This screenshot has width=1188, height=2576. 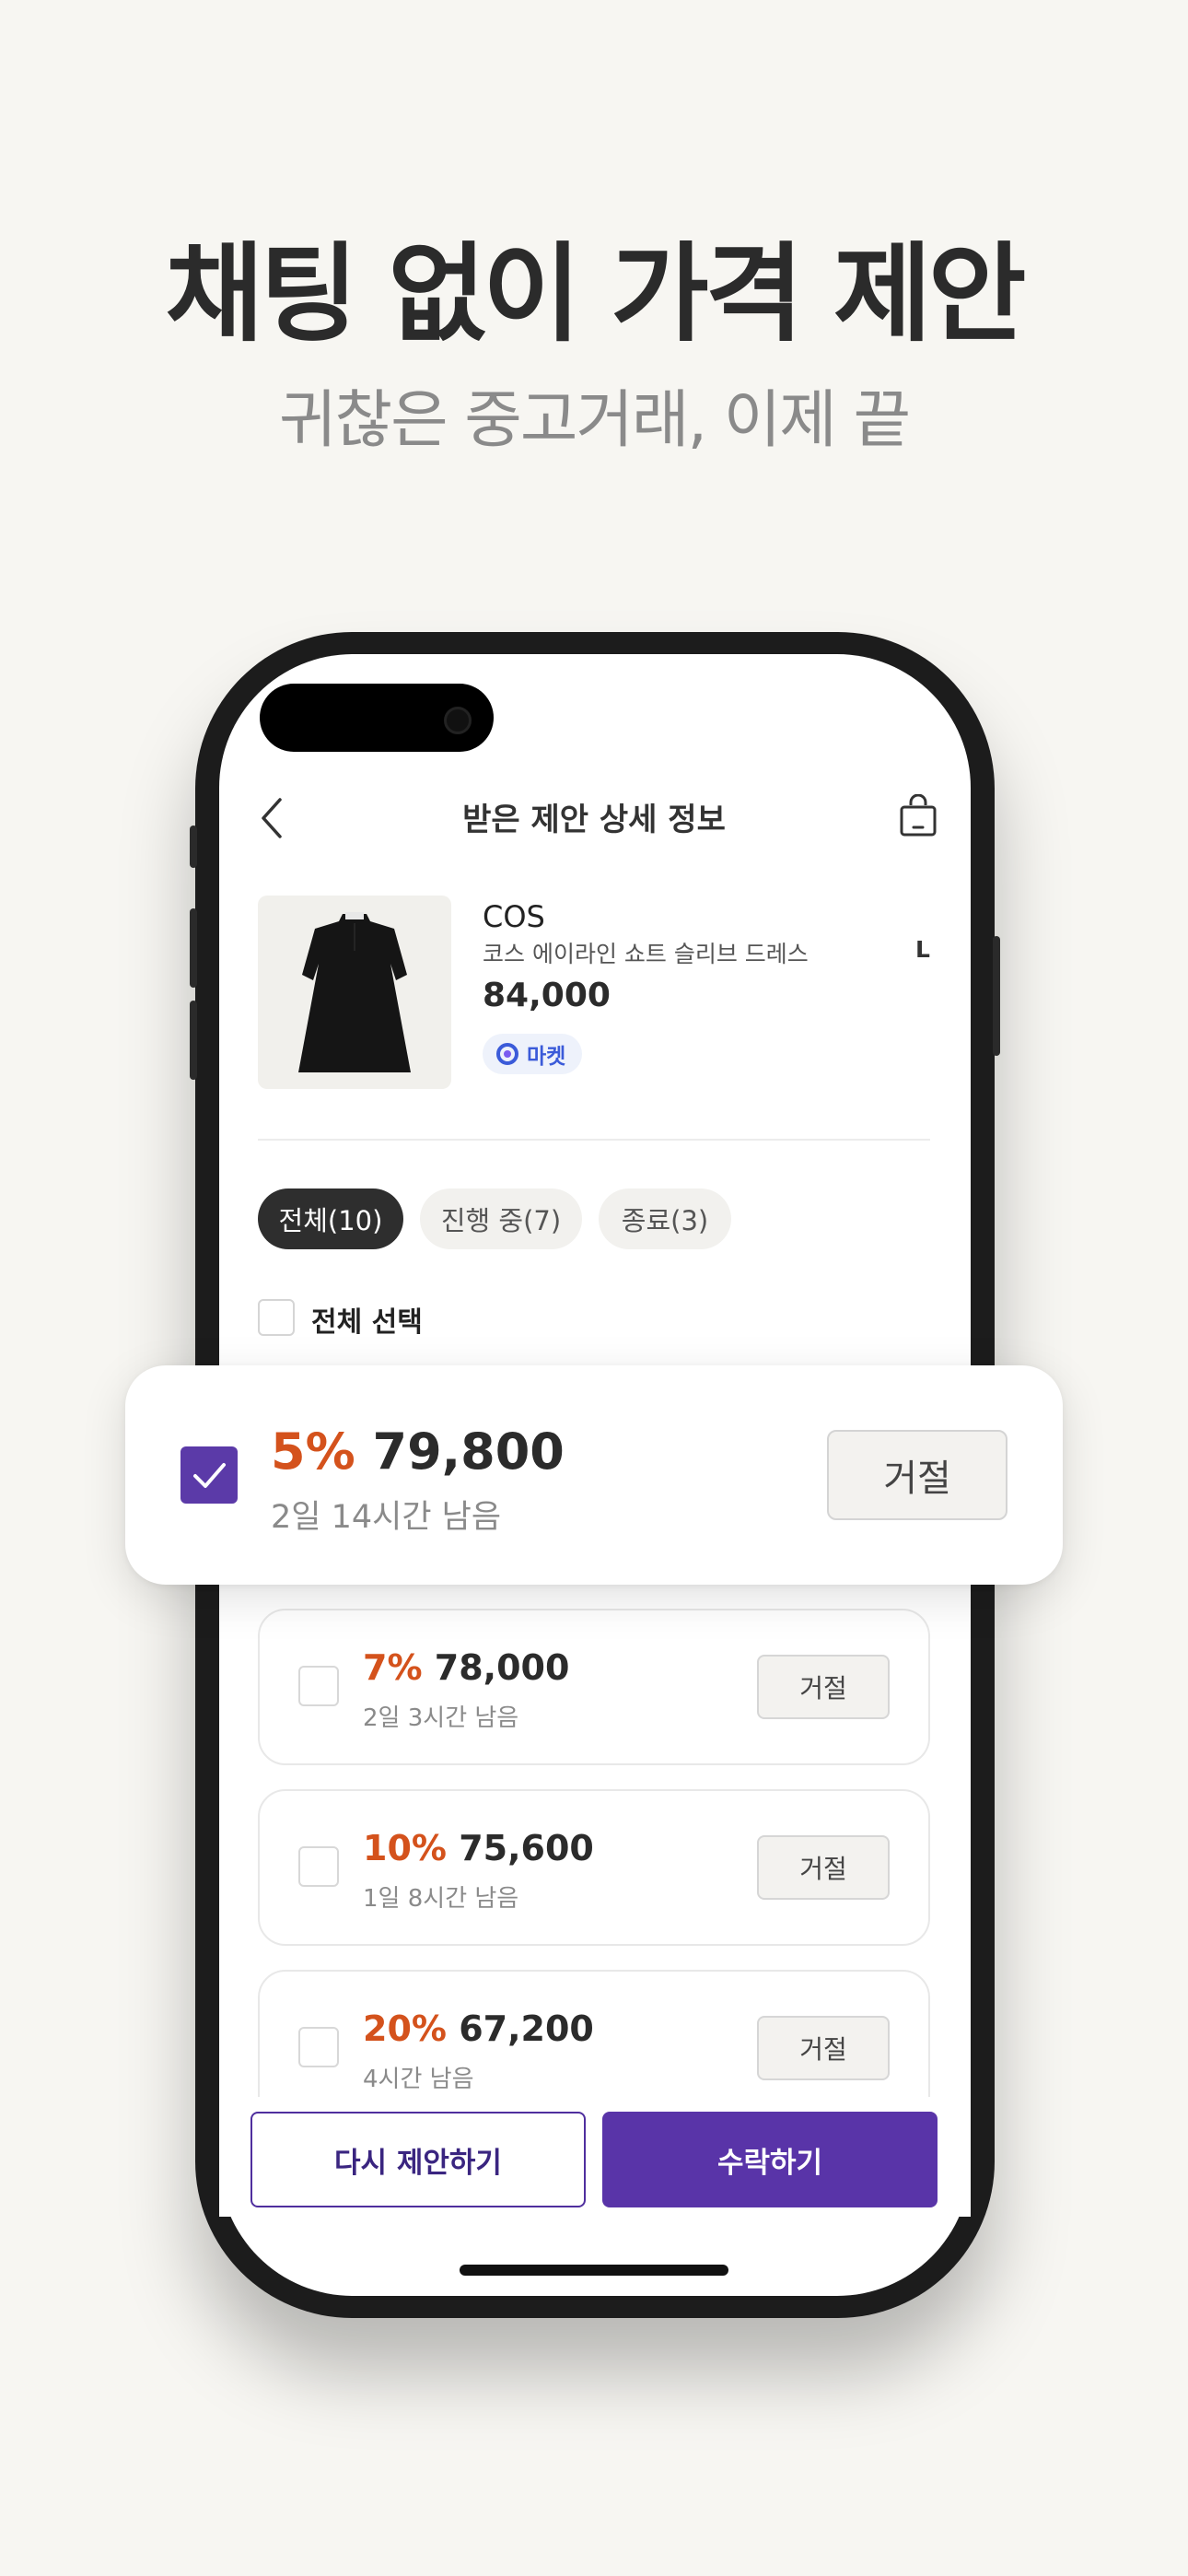 I want to click on offer-remaining: 2일 3시간 남음, so click(x=441, y=1718).